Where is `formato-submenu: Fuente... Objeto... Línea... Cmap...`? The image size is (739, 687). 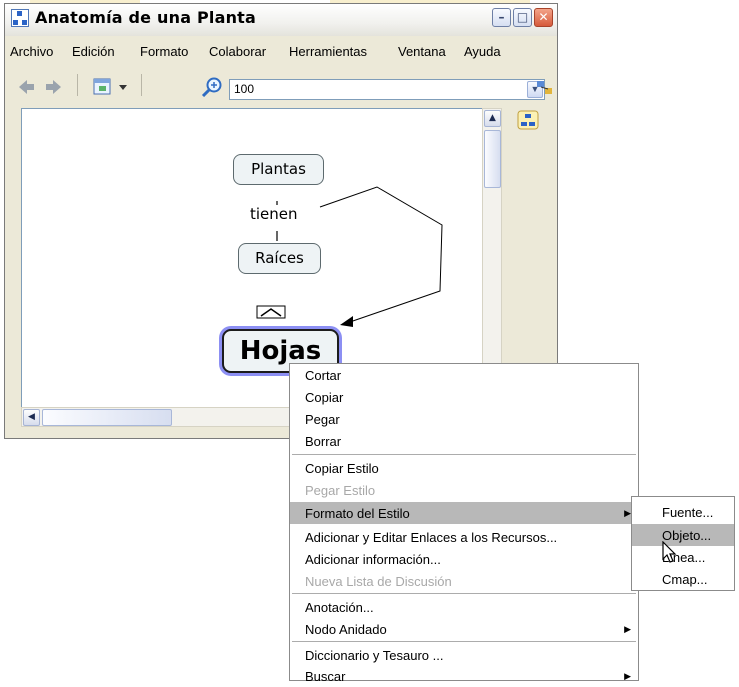 formato-submenu: Fuente... Objeto... Línea... Cmap... is located at coordinates (683, 543).